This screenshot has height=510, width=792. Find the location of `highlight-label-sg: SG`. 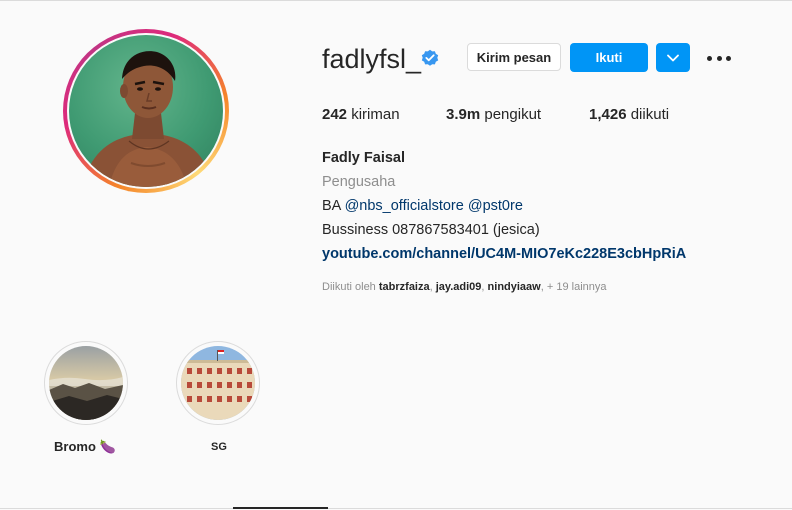

highlight-label-sg: SG is located at coordinates (219, 447).